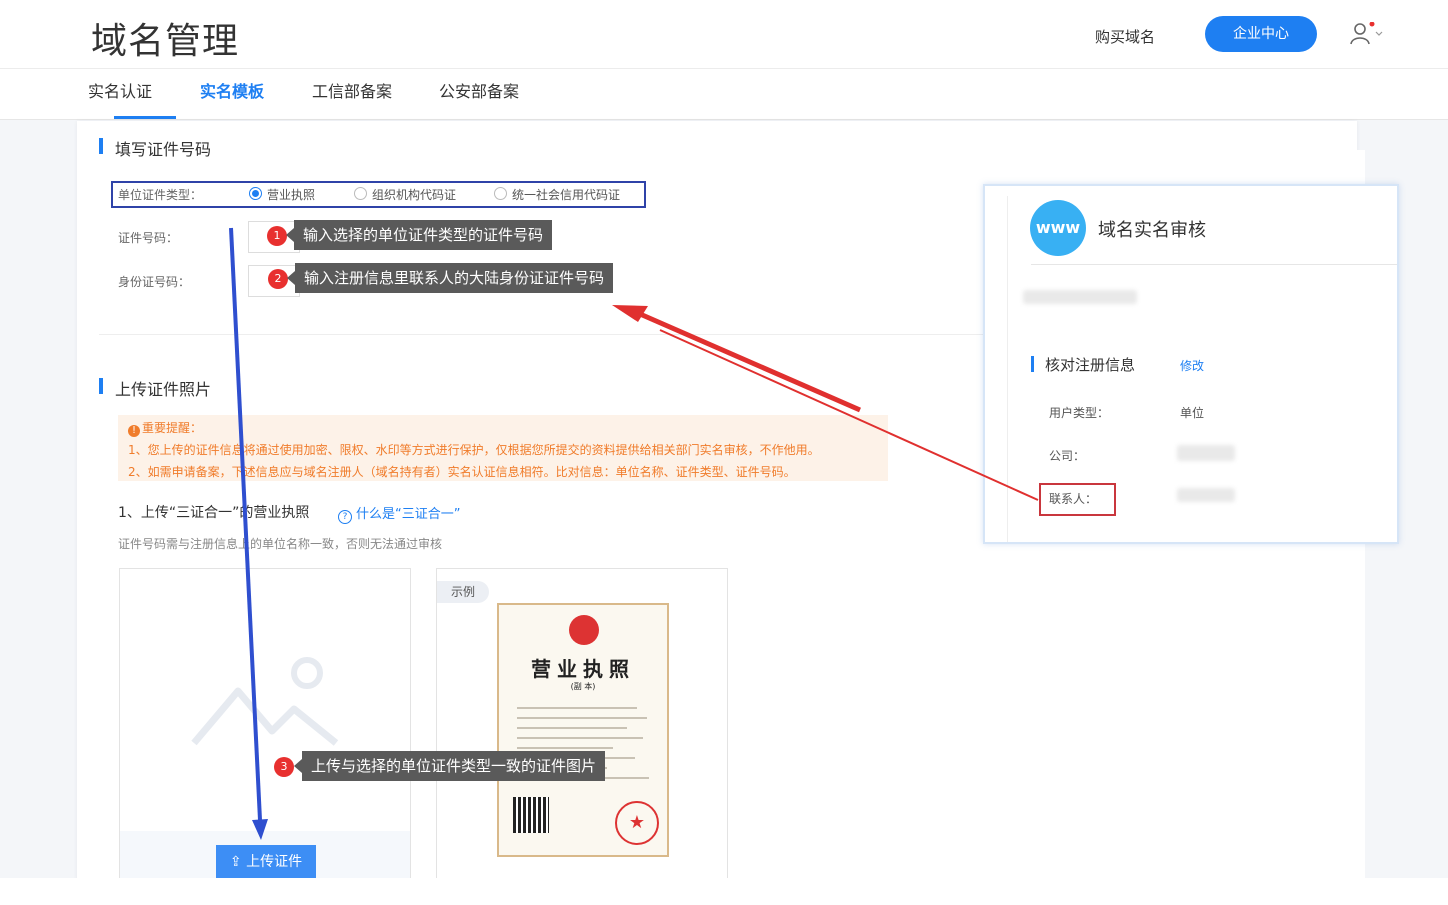 The width and height of the screenshot is (1448, 905). Describe the element at coordinates (1079, 413) in the screenshot. I see `user-type-label: 用户类型：` at that location.